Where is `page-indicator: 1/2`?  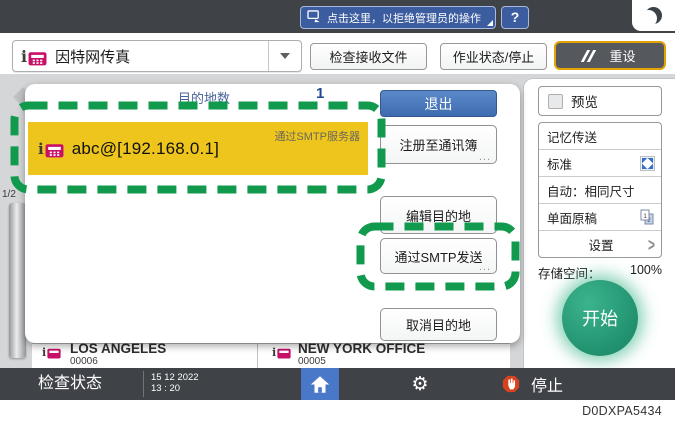
page-indicator: 1/2 is located at coordinates (9, 194).